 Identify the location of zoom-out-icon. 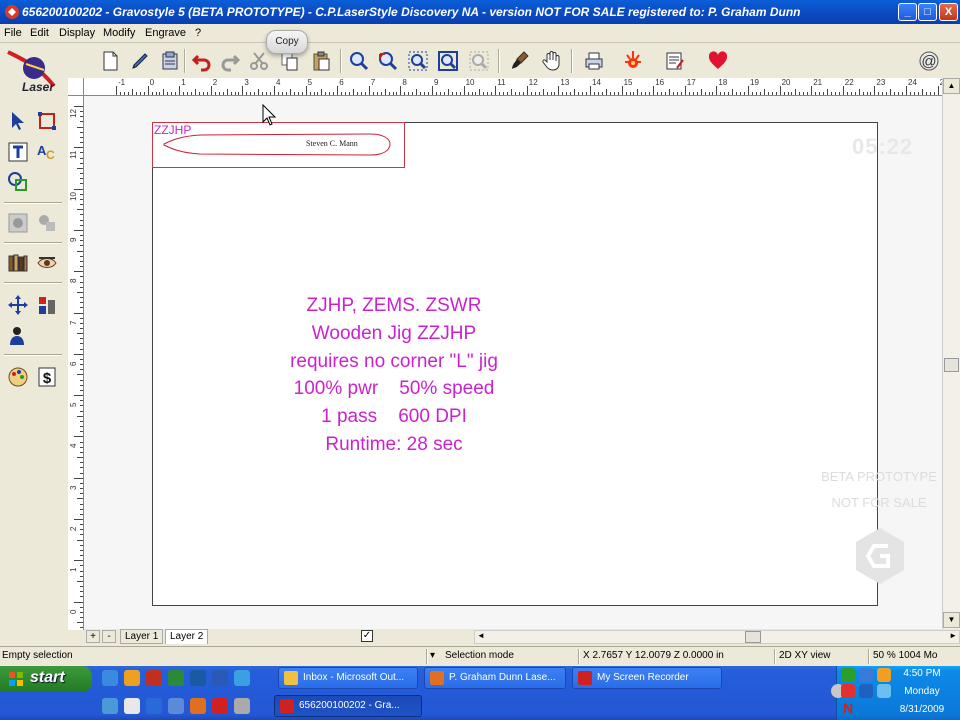
(388, 61).